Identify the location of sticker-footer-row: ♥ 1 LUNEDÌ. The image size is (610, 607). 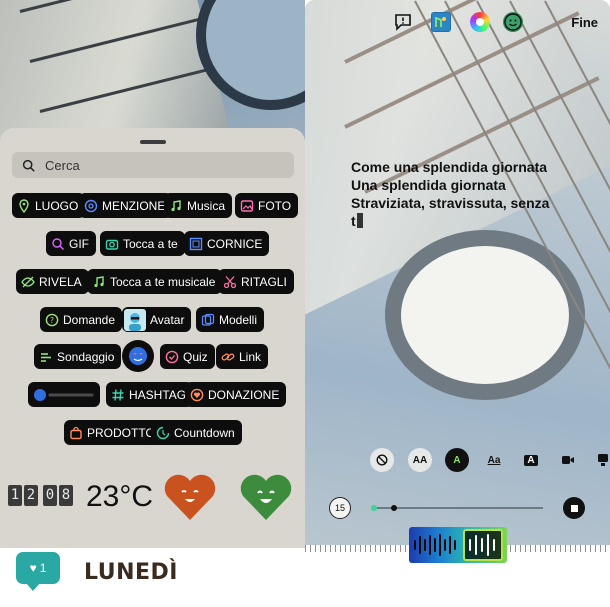
(152, 577).